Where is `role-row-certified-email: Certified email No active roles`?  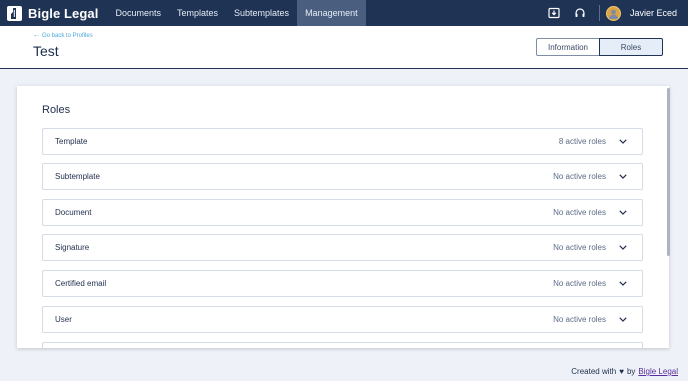
role-row-certified-email: Certified email No active roles is located at coordinates (342, 283).